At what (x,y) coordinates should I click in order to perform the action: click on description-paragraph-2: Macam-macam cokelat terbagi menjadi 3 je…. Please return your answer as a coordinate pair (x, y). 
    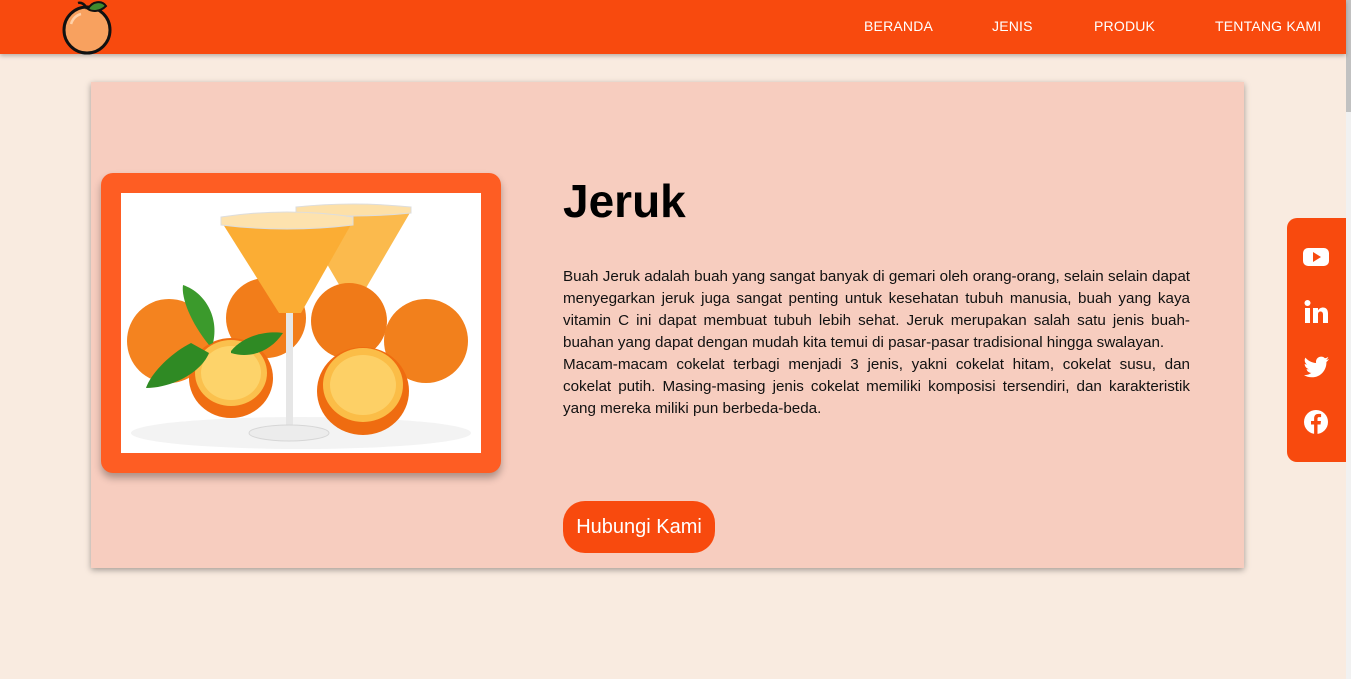
    Looking at the image, I should click on (876, 386).